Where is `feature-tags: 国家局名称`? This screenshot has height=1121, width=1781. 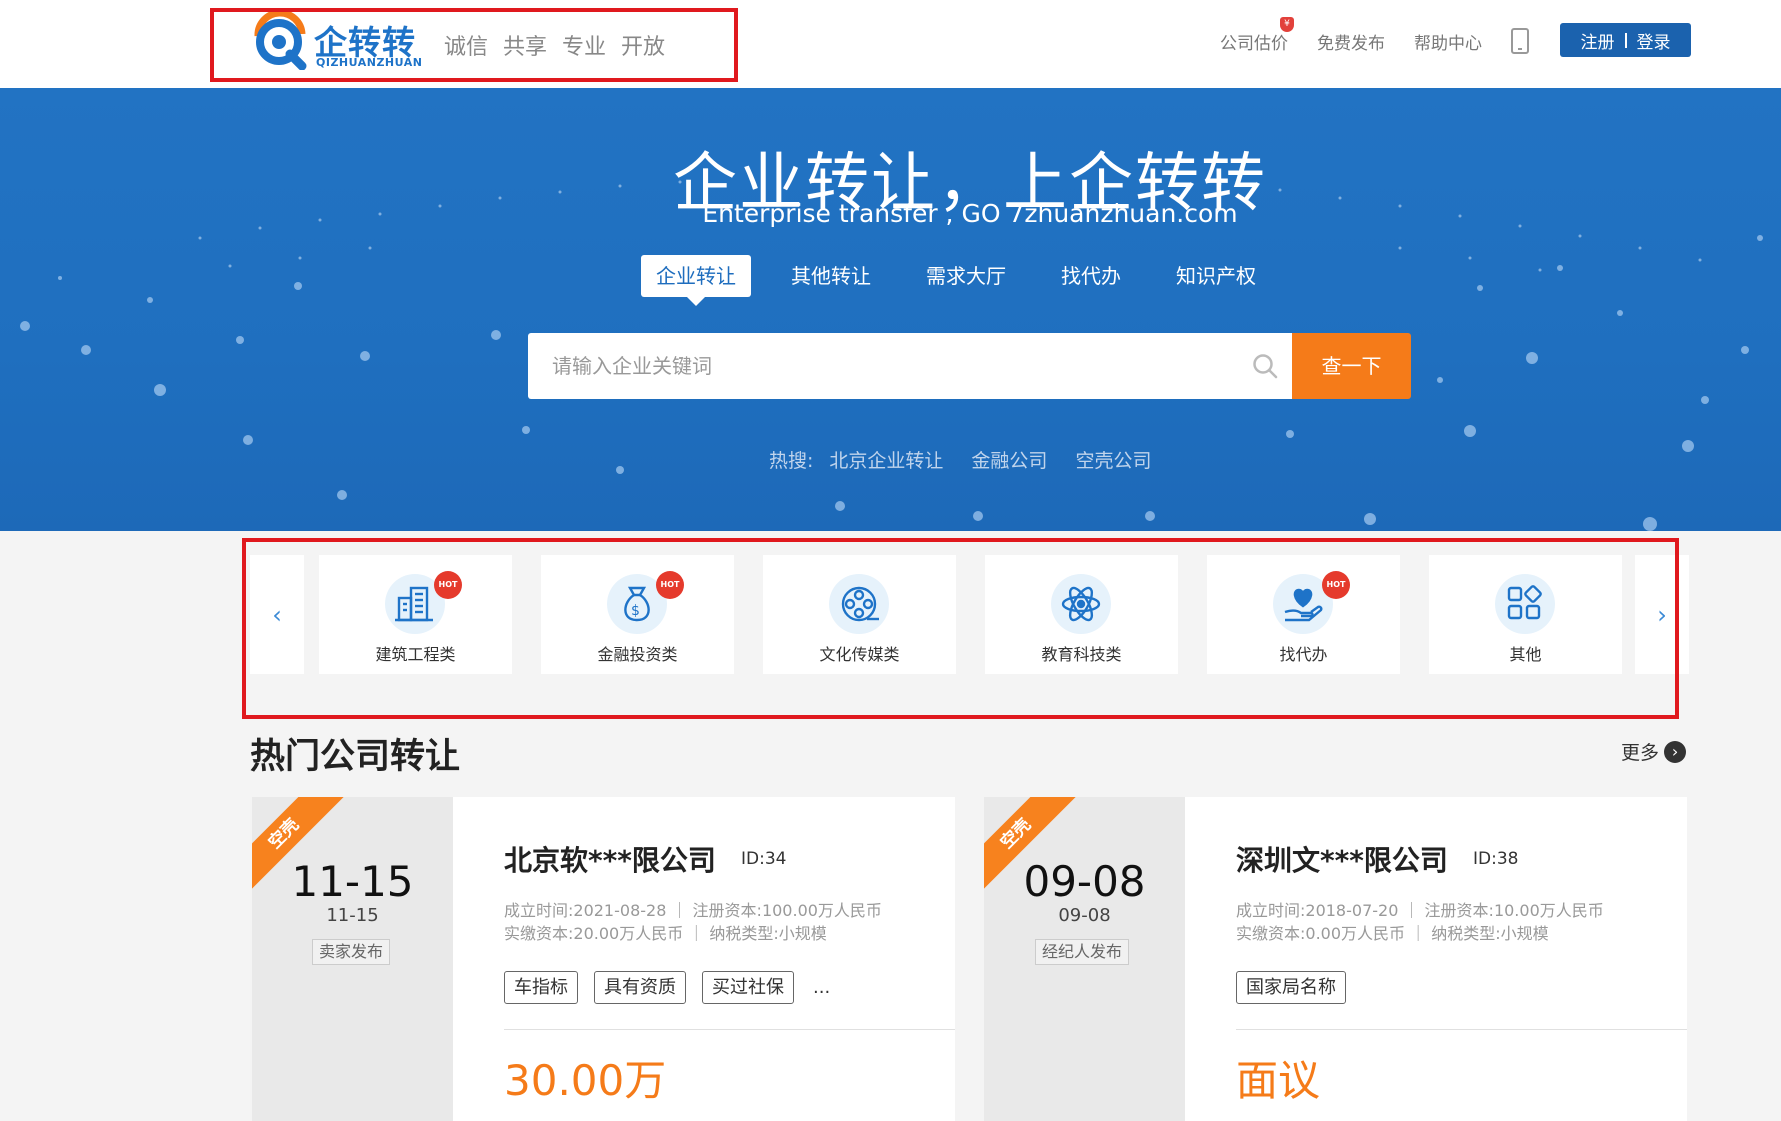
feature-tags: 国家局名称 is located at coordinates (1299, 987).